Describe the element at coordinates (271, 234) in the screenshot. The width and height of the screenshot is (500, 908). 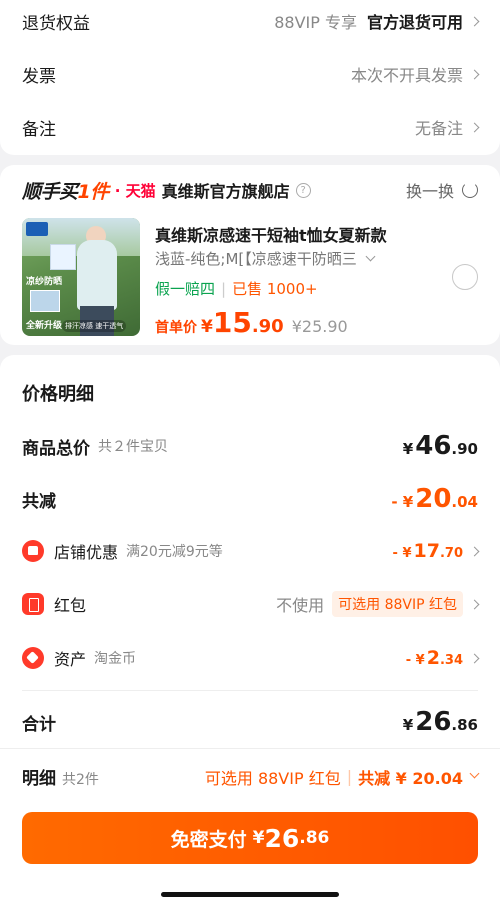
I see `product-title: 真维斯凉感速干短袖t恤女夏新款` at that location.